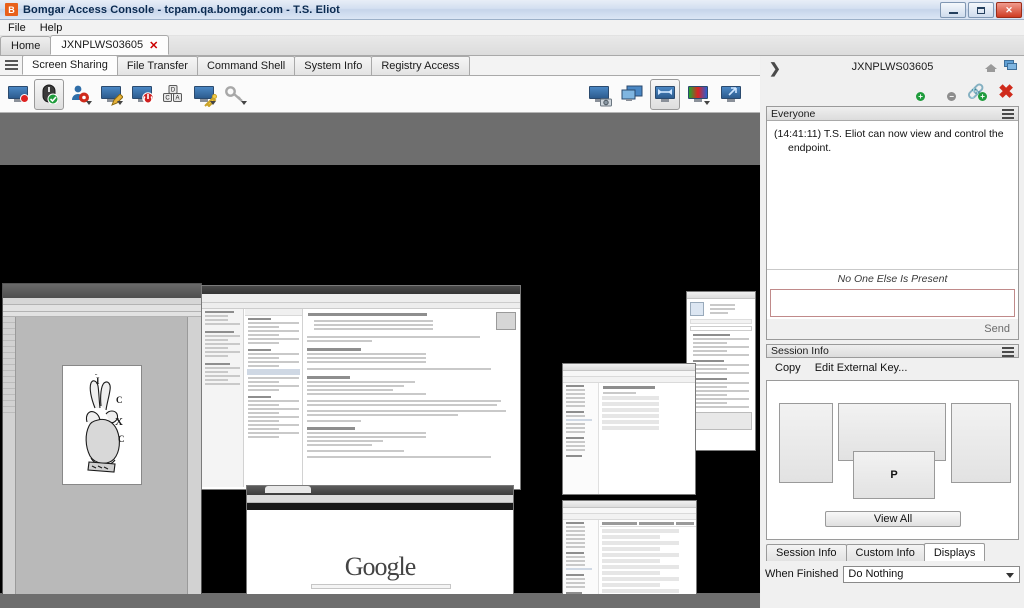 The image size is (1024, 608). I want to click on app-logo-icon: B, so click(11, 9).